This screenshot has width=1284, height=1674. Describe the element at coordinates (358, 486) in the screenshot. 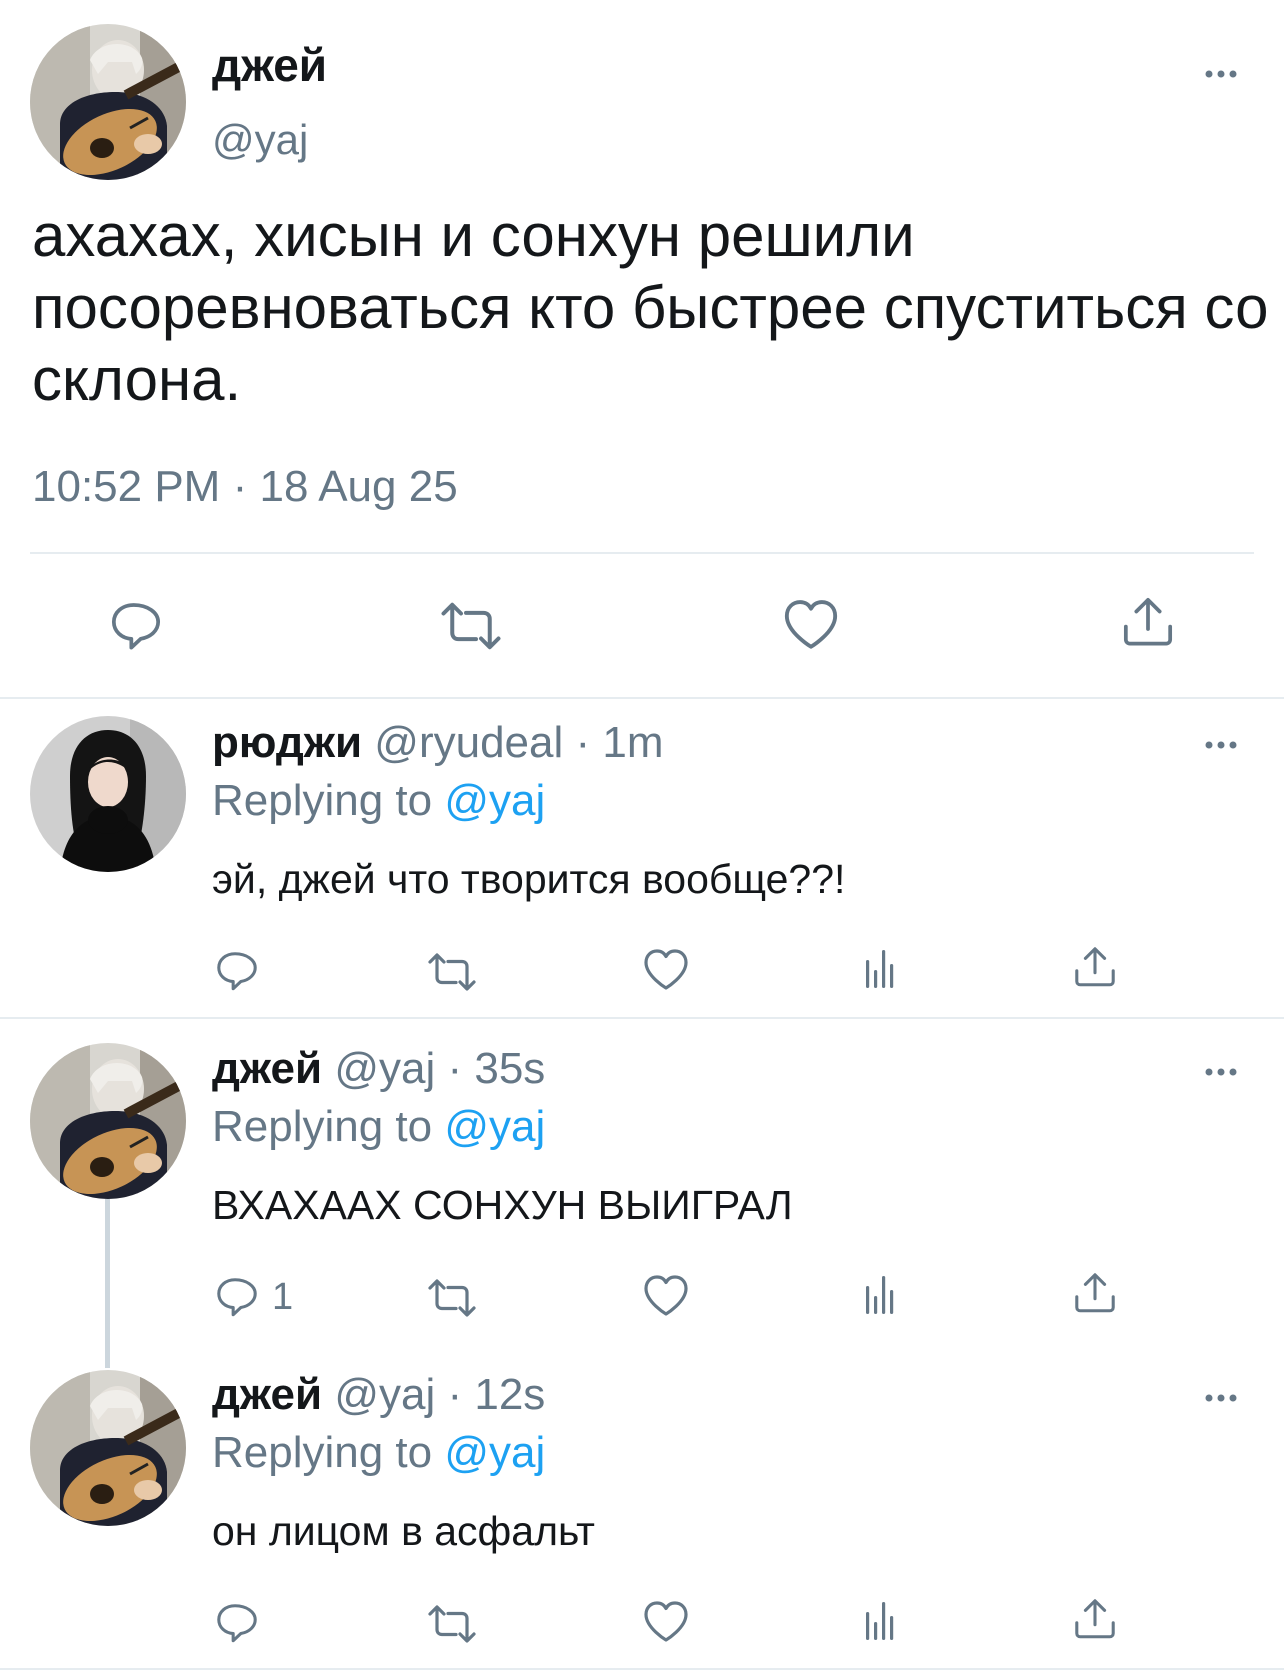

I see `tweet-date: 18 Aug 25` at that location.